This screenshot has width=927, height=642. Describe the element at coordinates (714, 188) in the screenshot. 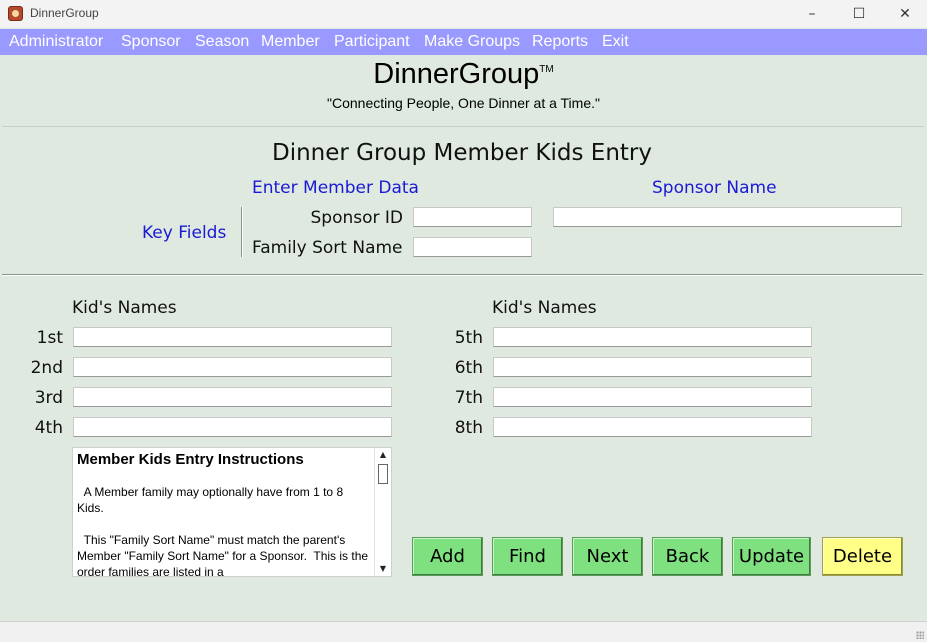

I see `sponsor-name-label: Sponsor Name` at that location.